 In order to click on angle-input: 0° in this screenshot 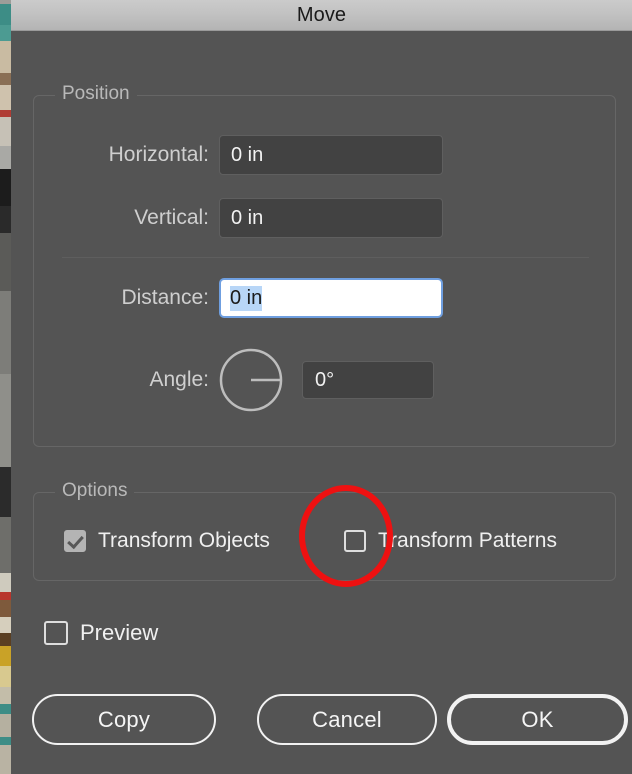, I will do `click(368, 380)`.